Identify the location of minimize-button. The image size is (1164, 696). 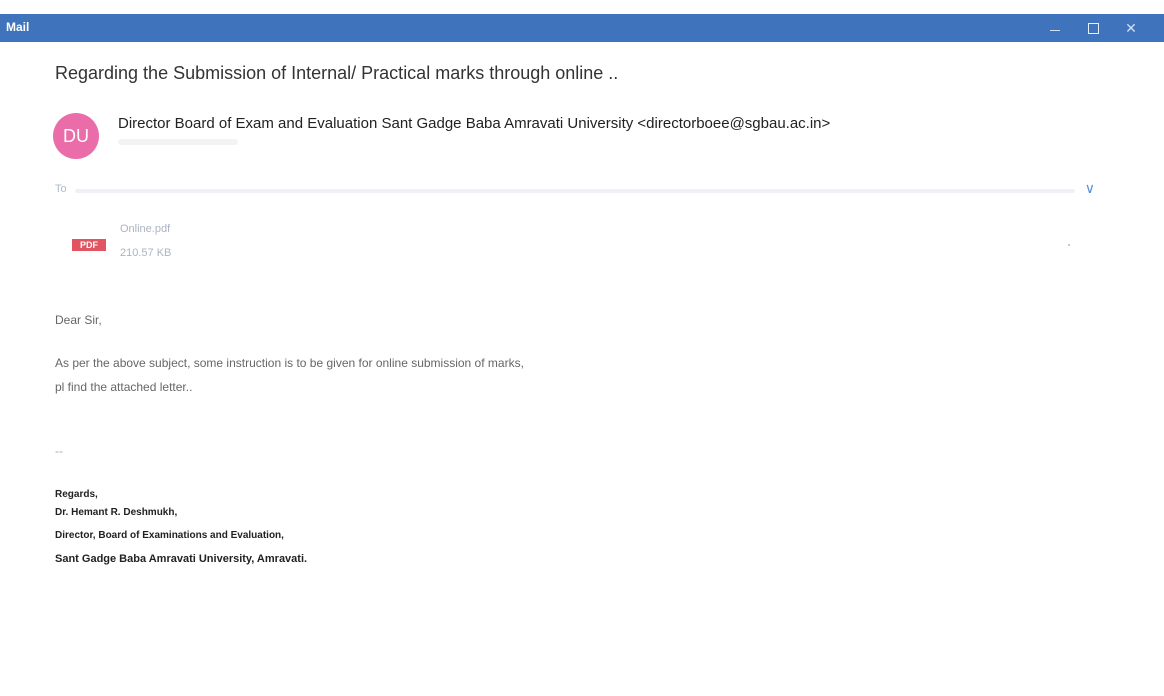
(1055, 28).